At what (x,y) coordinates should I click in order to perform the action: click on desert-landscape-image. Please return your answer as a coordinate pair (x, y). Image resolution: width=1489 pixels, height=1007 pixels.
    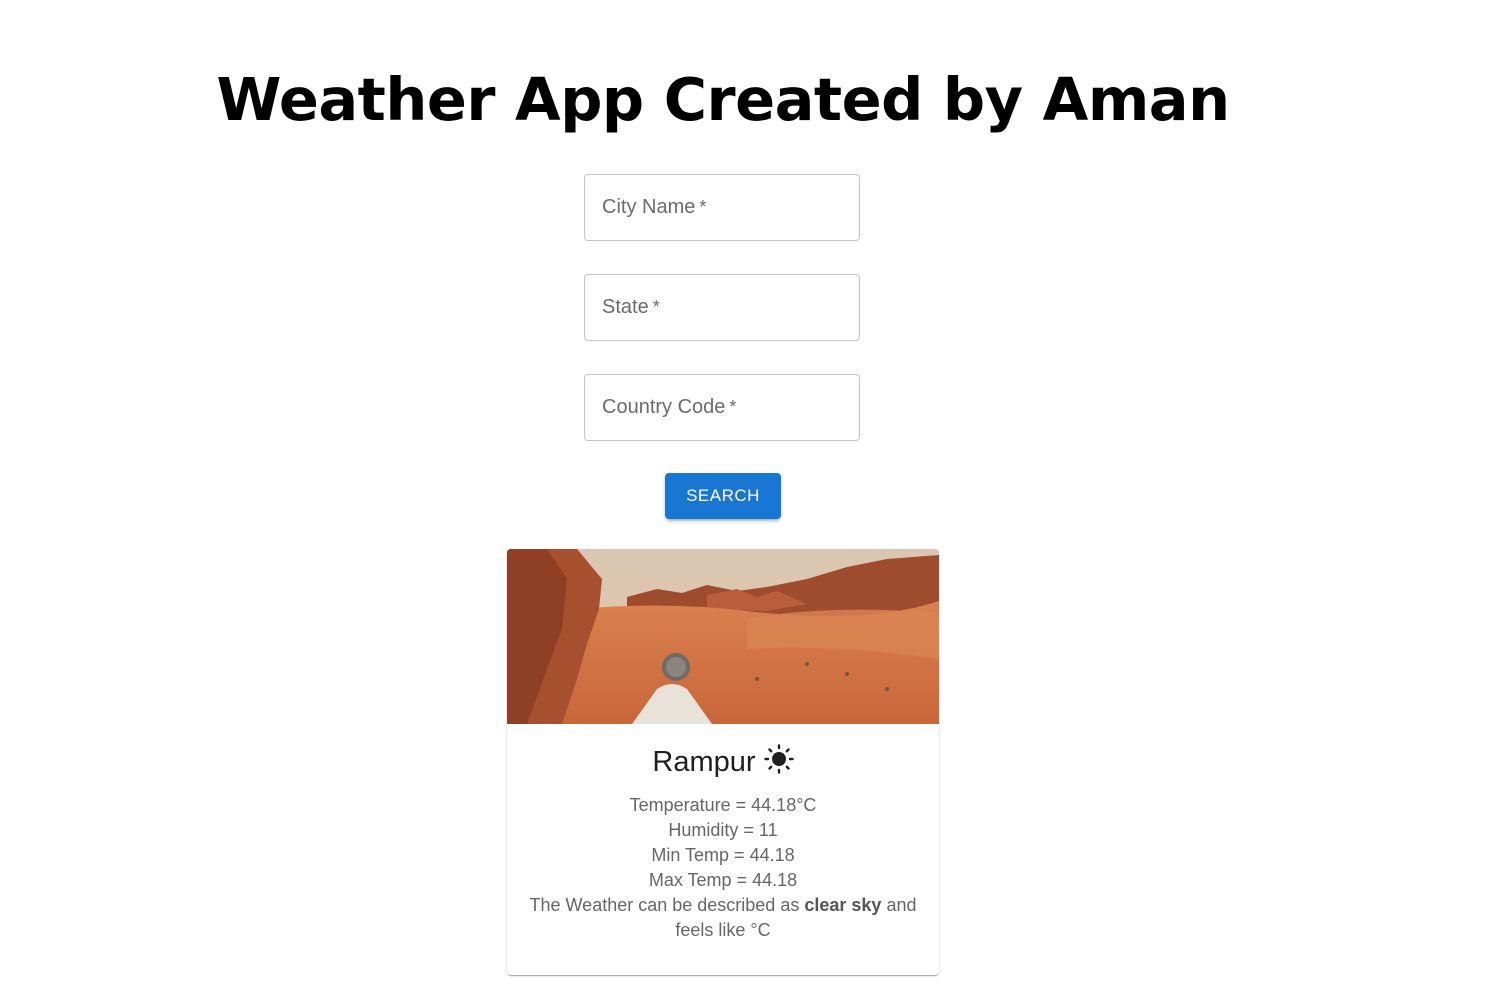
    Looking at the image, I should click on (723, 636).